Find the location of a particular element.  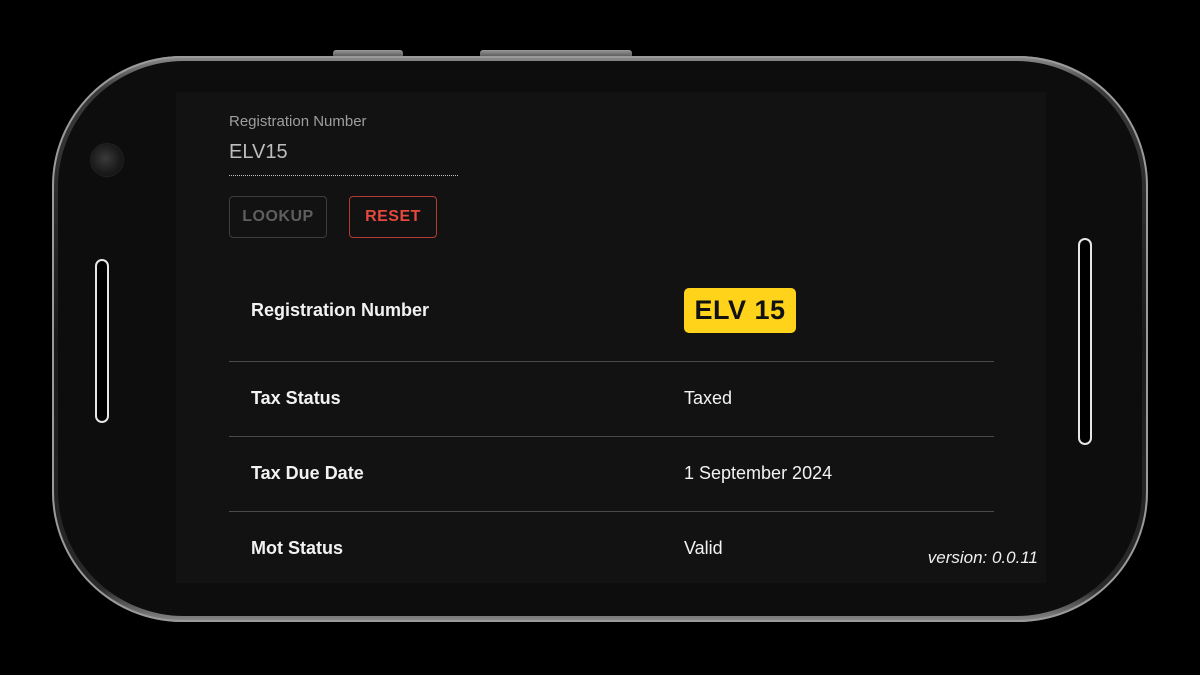

registration-input is located at coordinates (343, 157).